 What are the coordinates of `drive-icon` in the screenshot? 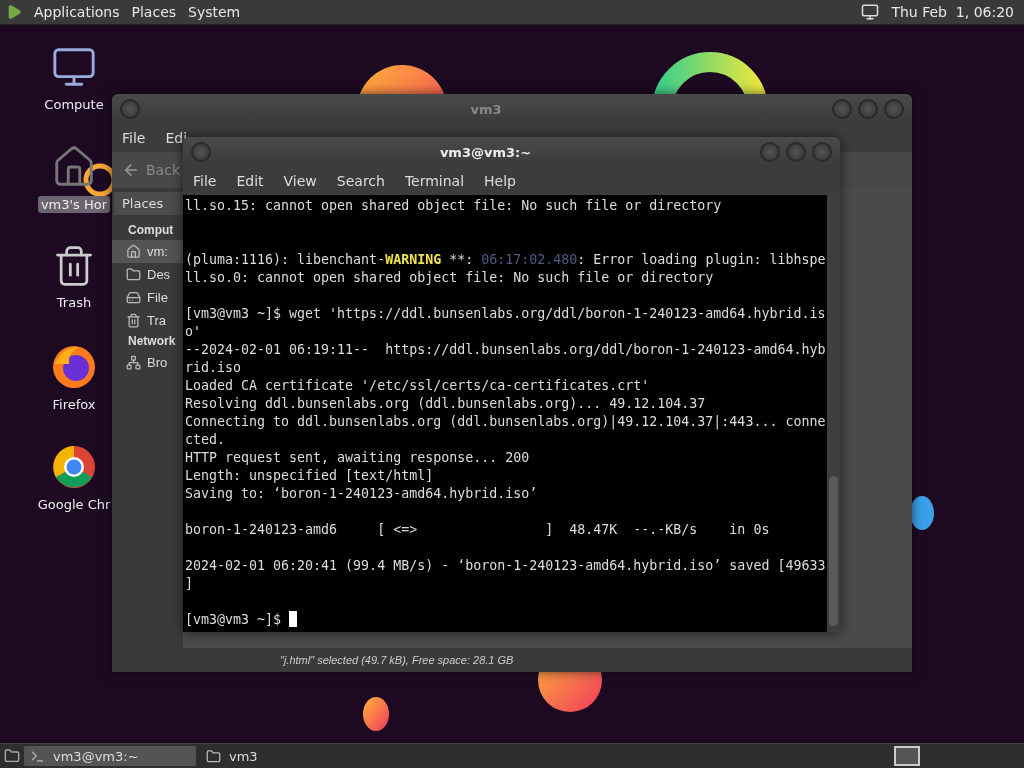 It's located at (133, 297).